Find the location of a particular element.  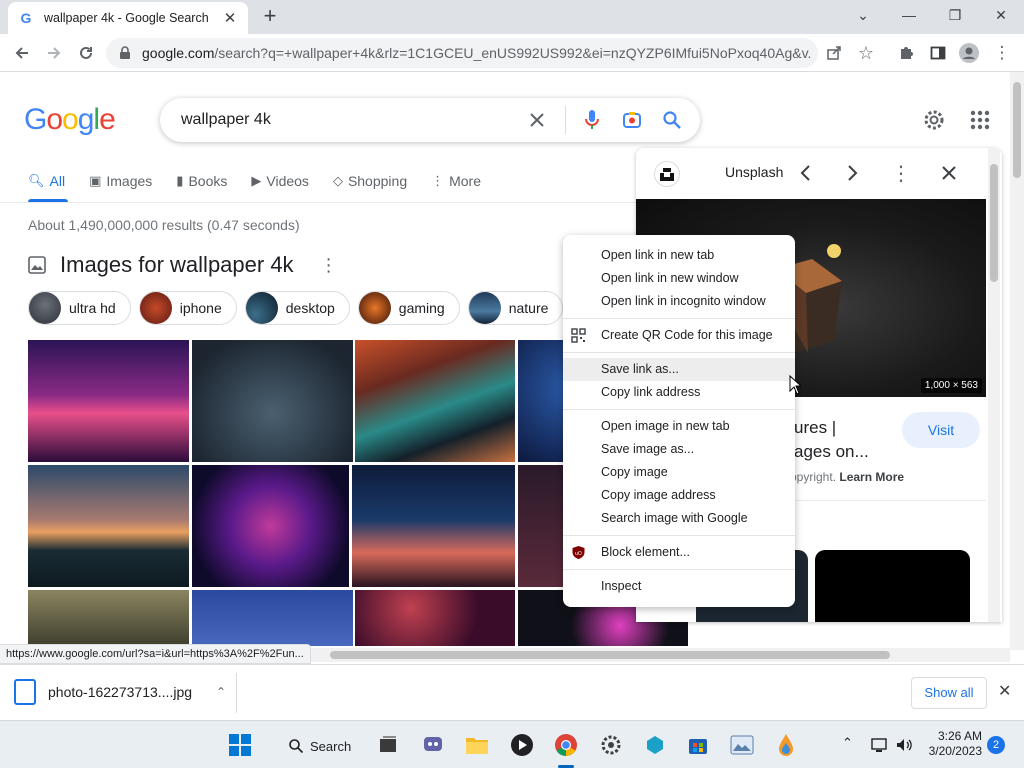

taskbar-search: Search is located at coordinates (314, 746).